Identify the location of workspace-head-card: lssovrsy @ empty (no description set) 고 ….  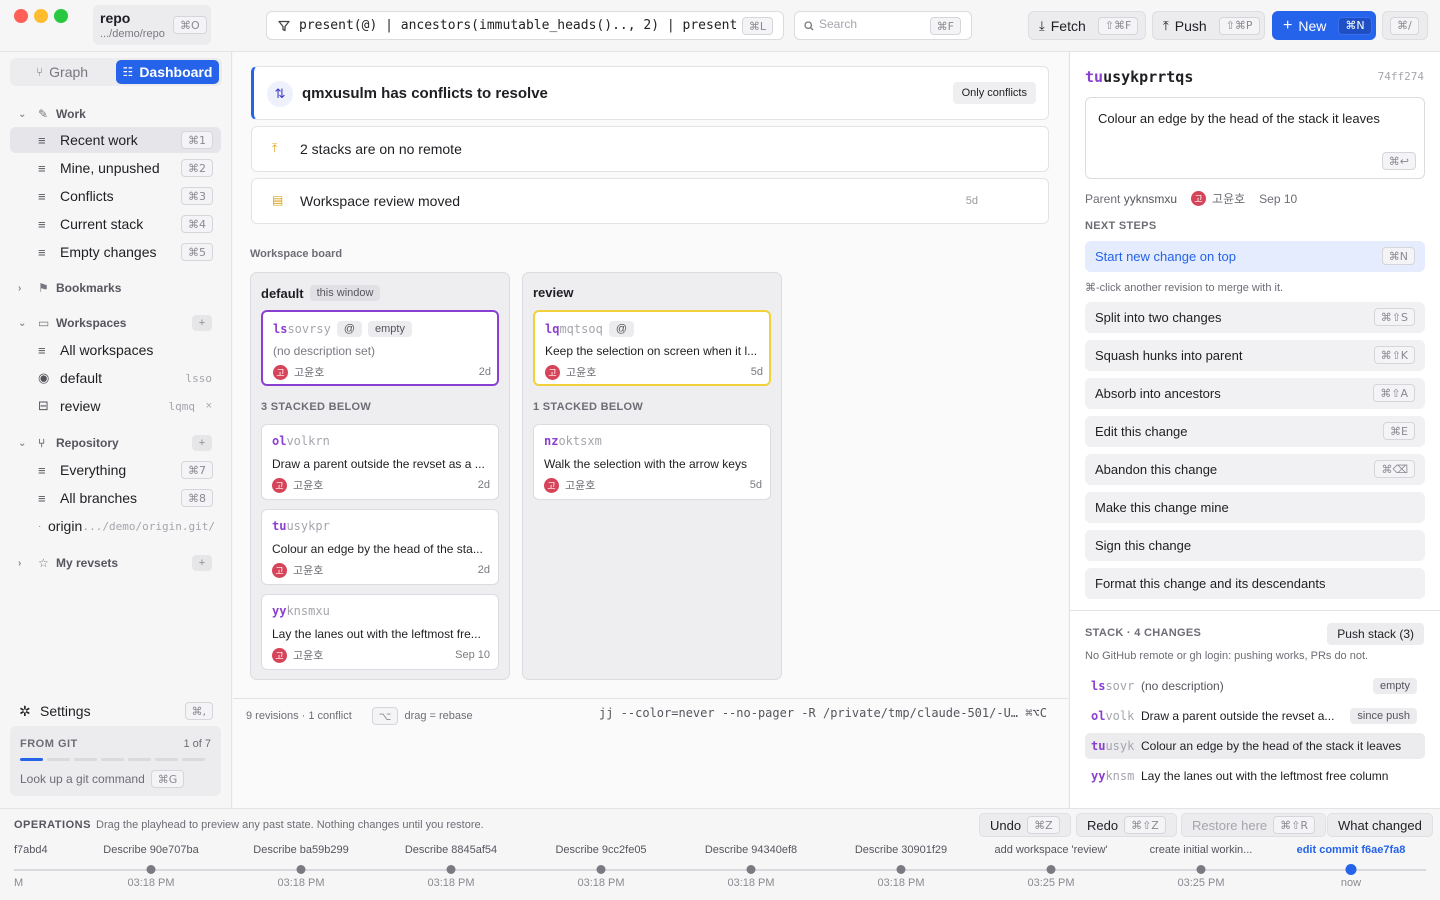
(380, 348).